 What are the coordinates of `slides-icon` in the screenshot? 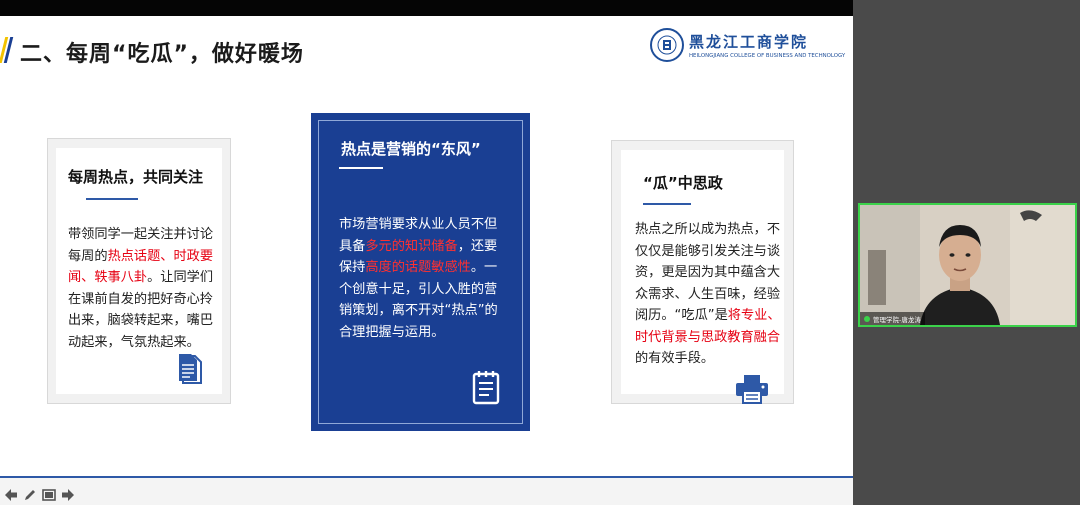 It's located at (48, 494).